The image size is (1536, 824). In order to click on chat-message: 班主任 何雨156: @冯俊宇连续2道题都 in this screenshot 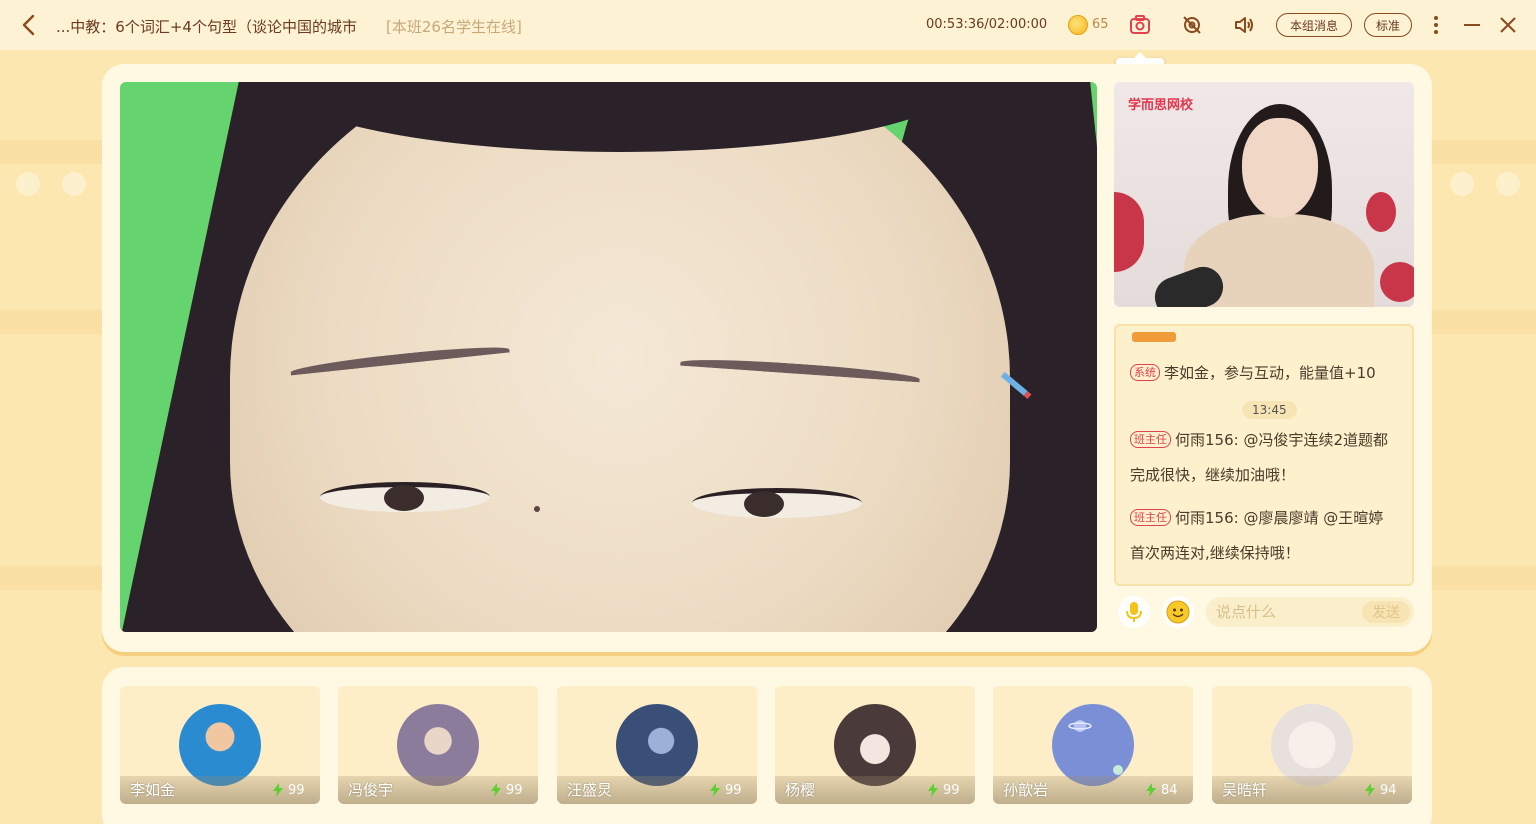, I will do `click(1259, 440)`.